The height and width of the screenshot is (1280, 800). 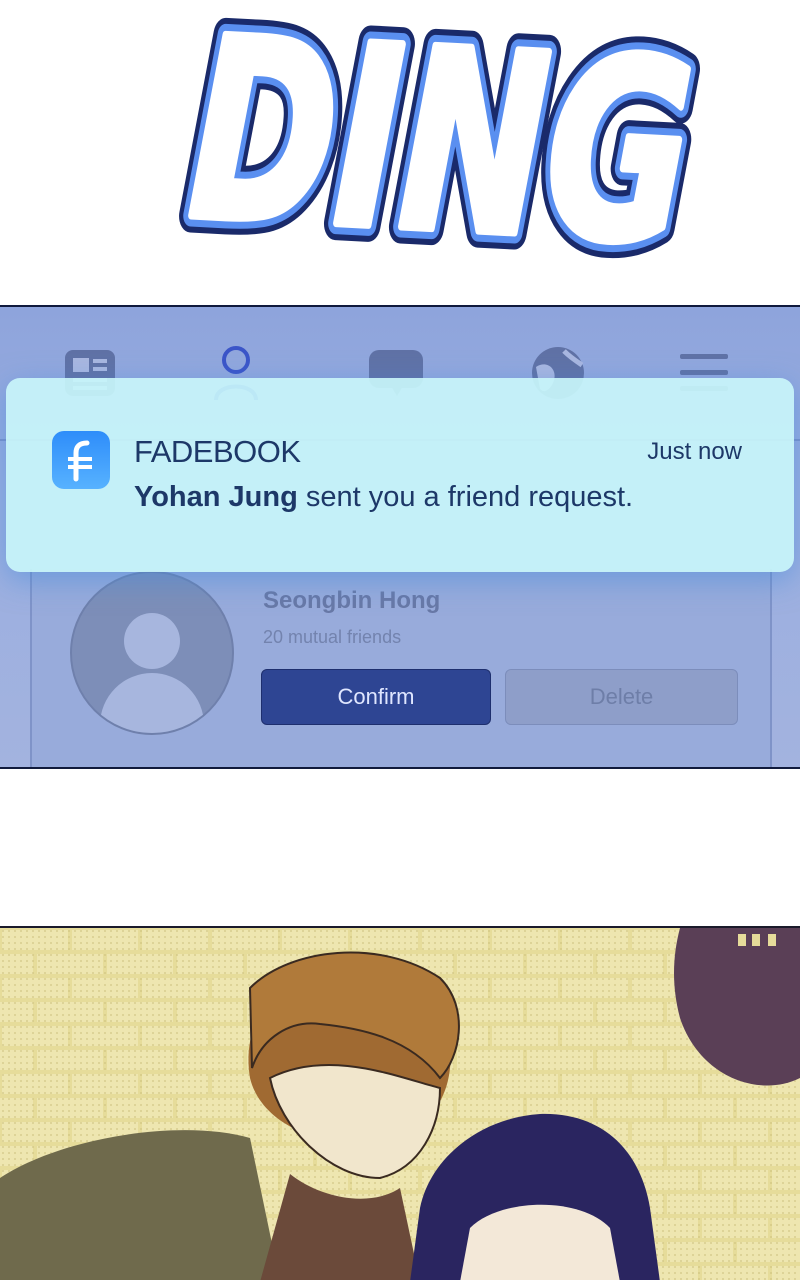 What do you see at coordinates (621, 697) in the screenshot?
I see `delete-button: Delete` at bounding box center [621, 697].